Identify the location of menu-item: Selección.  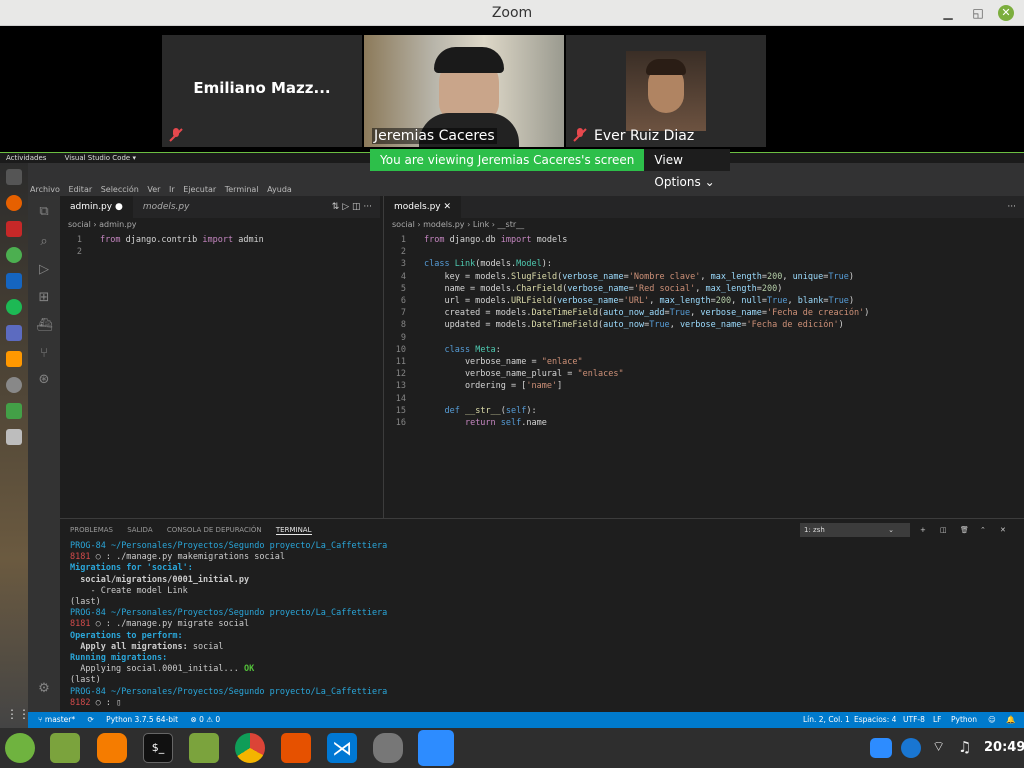
(120, 189).